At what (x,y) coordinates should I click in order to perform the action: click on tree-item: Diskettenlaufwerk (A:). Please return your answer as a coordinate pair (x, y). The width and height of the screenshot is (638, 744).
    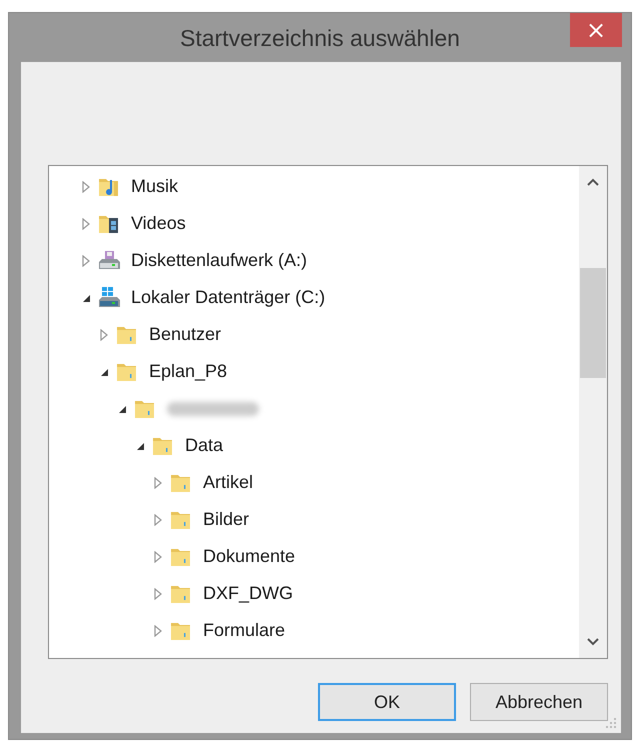
    Looking at the image, I should click on (219, 260).